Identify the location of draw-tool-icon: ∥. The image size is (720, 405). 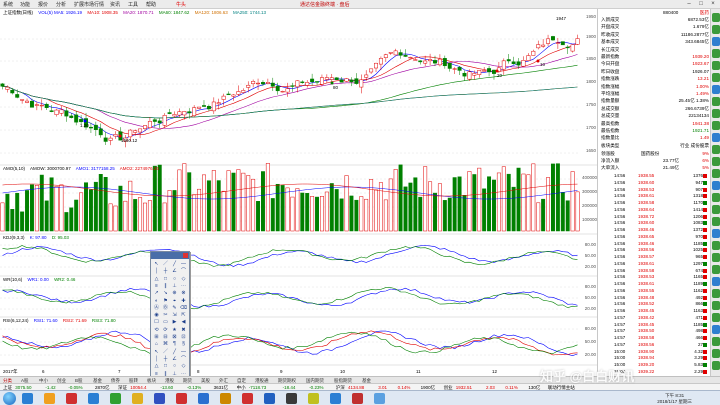
(165, 286).